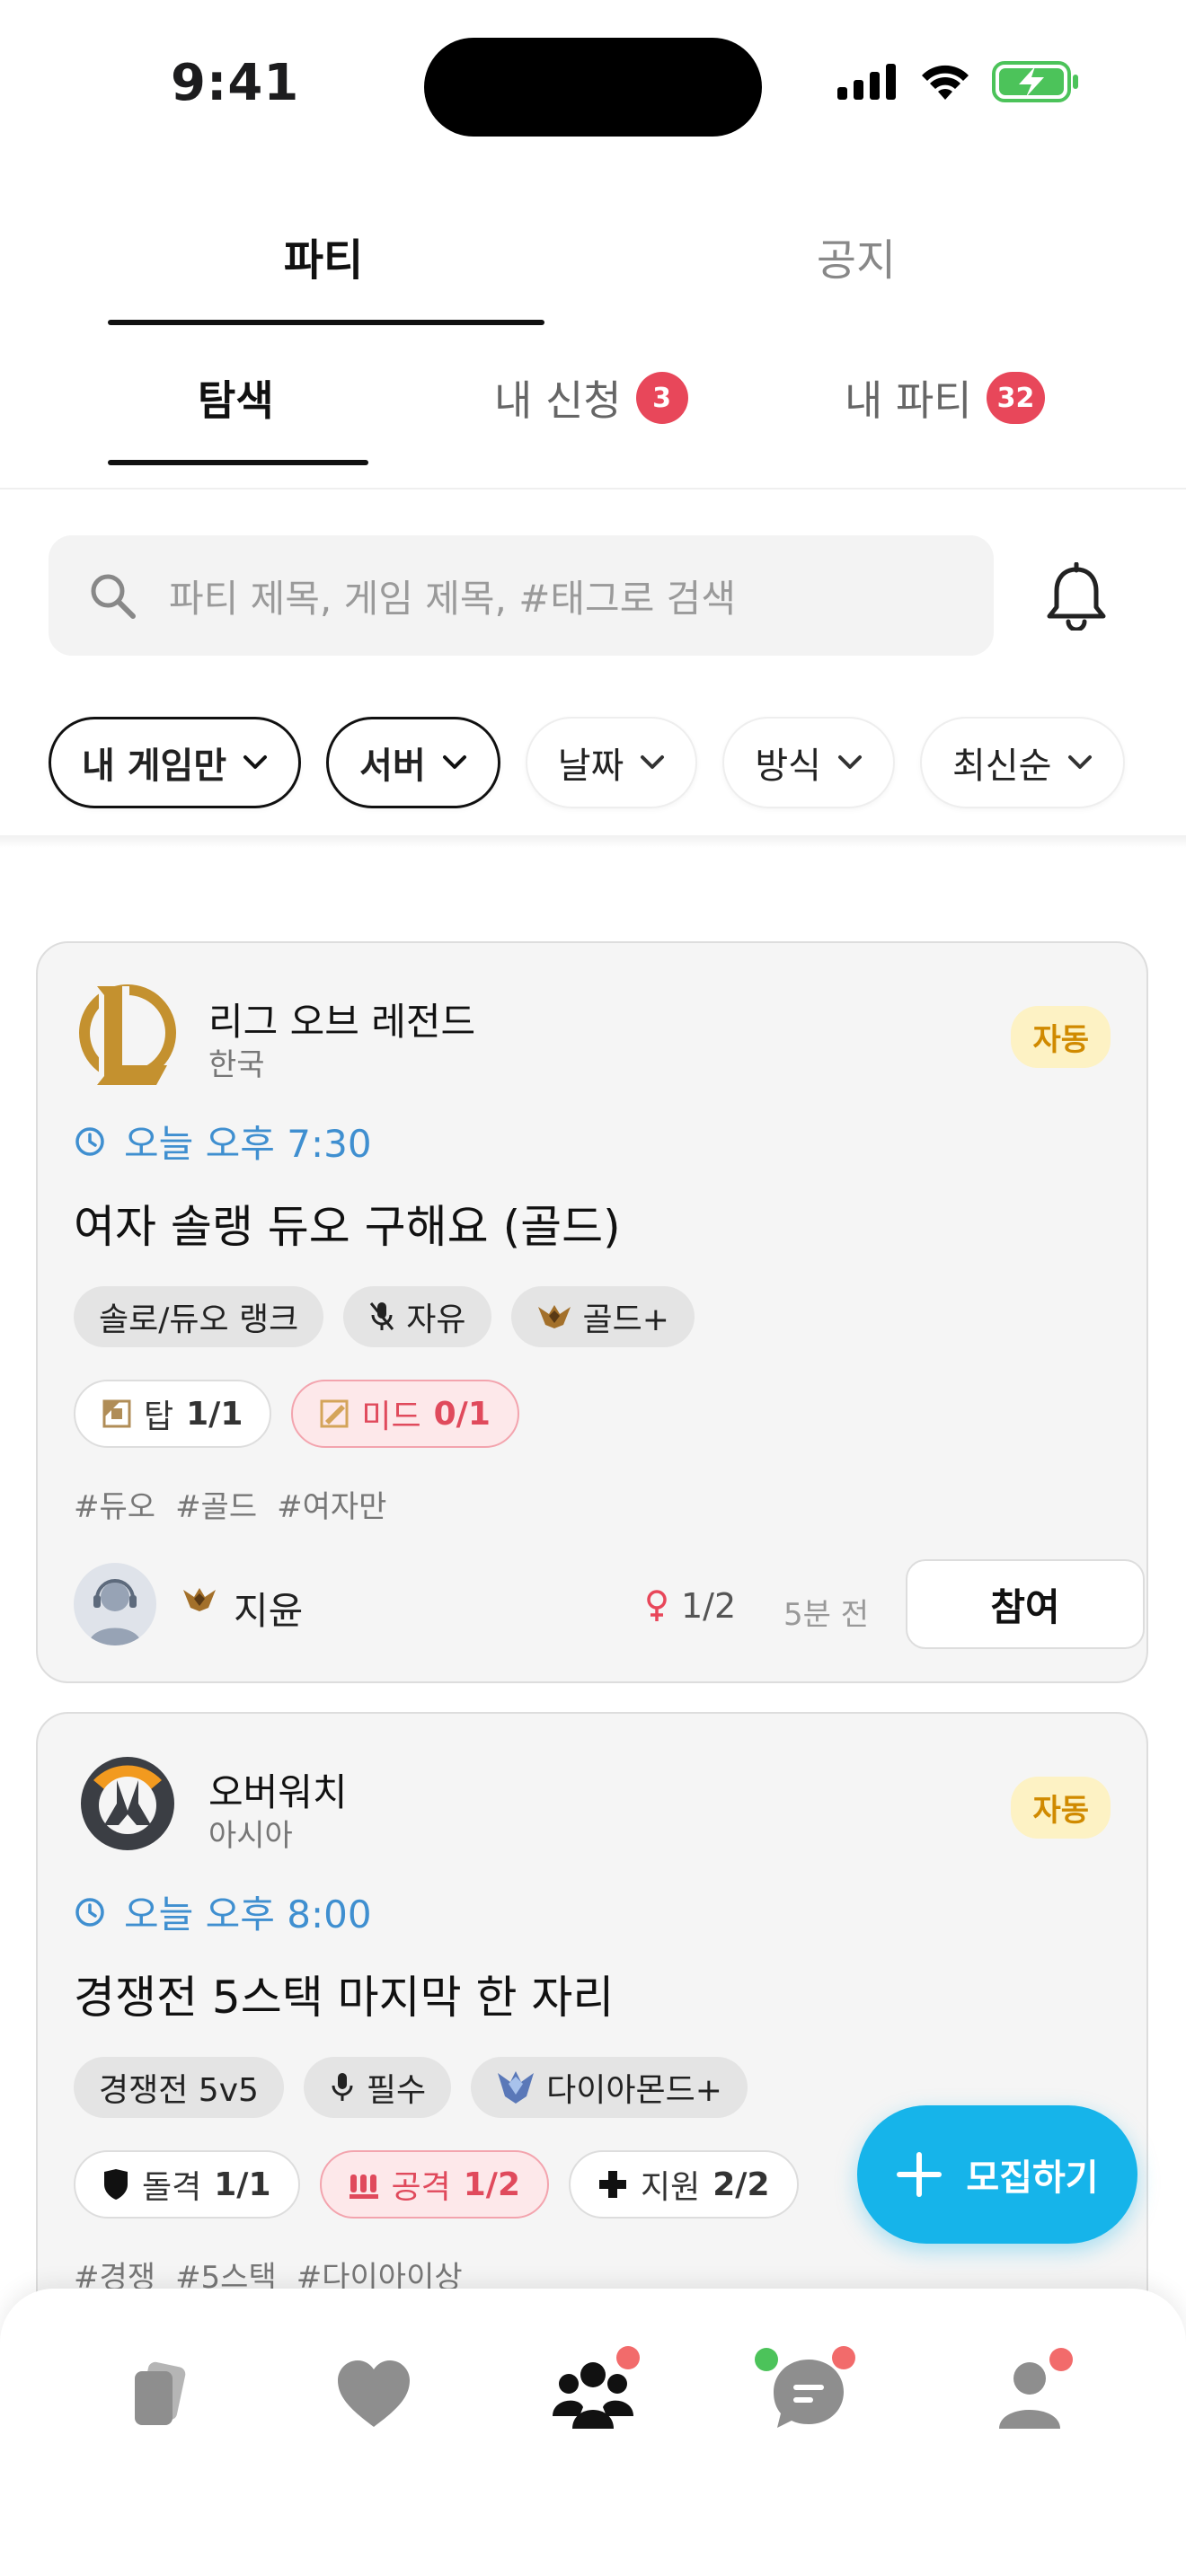  I want to click on heart-icon, so click(374, 2393).